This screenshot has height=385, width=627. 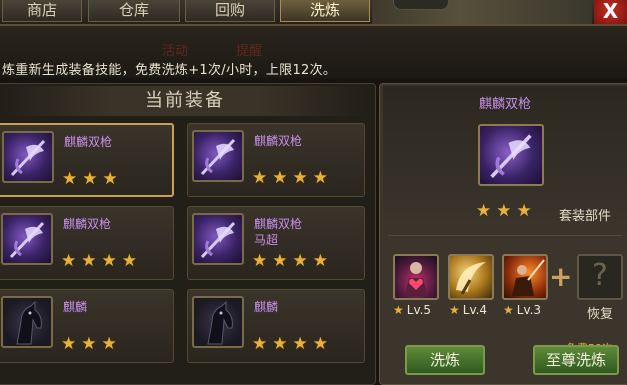 I want to click on premium-refine-button: 至尊洗炼, so click(x=576, y=360).